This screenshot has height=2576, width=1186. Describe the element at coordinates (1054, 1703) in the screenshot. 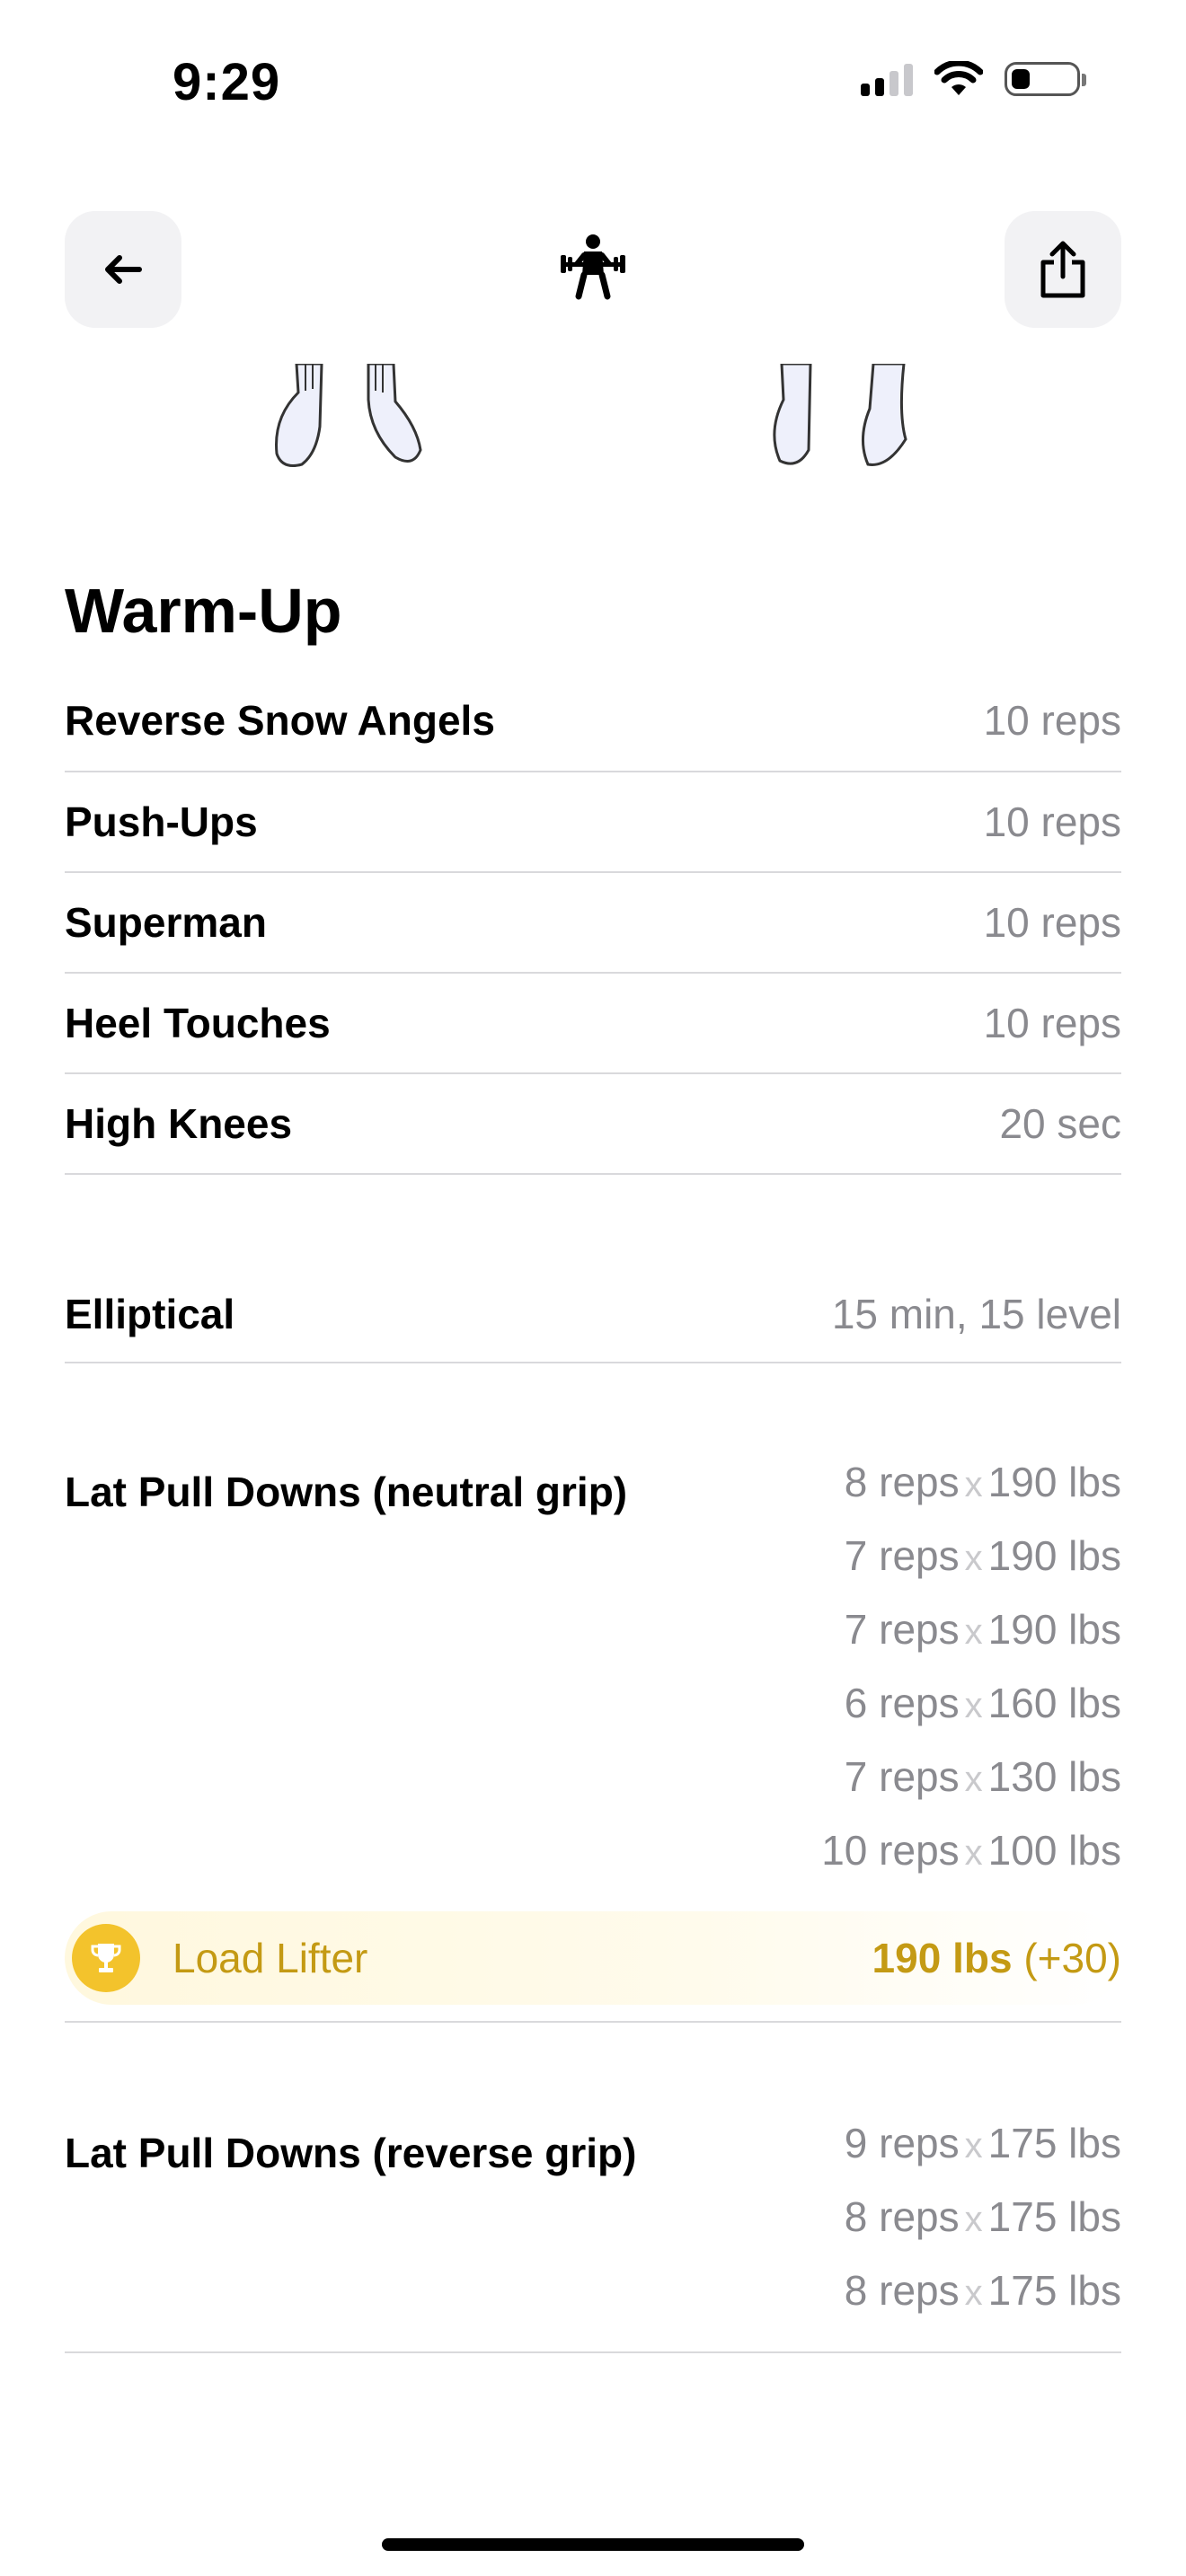

I see `set-weight: 160 lbs` at that location.